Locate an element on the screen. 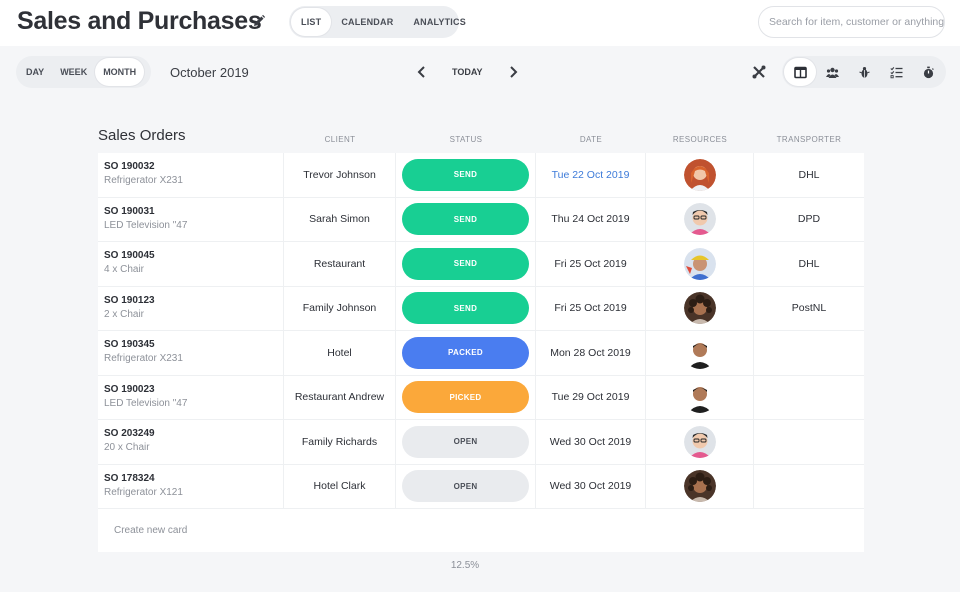 This screenshot has height=592, width=960. bug-icon is located at coordinates (864, 72).